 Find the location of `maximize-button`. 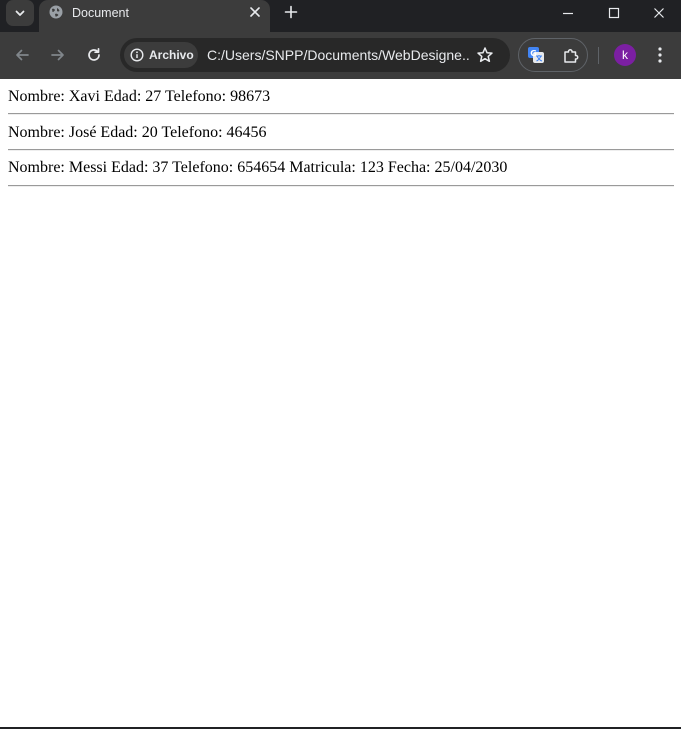

maximize-button is located at coordinates (614, 13).